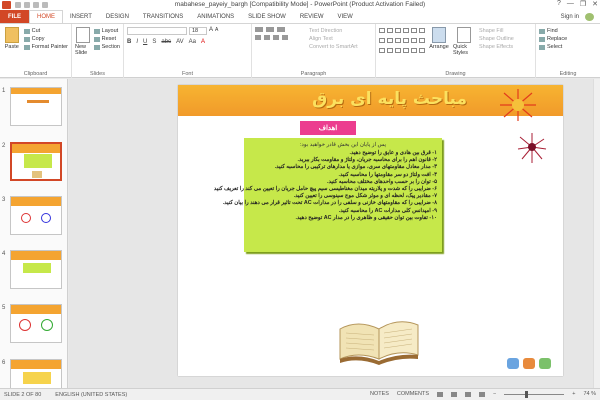  What do you see at coordinates (440, 394) in the screenshot?
I see `normal-view-icon` at bounding box center [440, 394].